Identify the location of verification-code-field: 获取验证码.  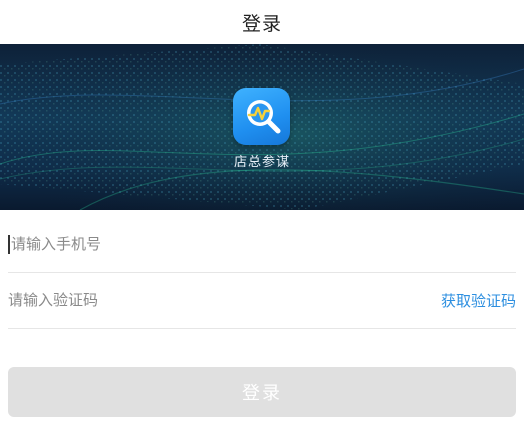
(262, 300).